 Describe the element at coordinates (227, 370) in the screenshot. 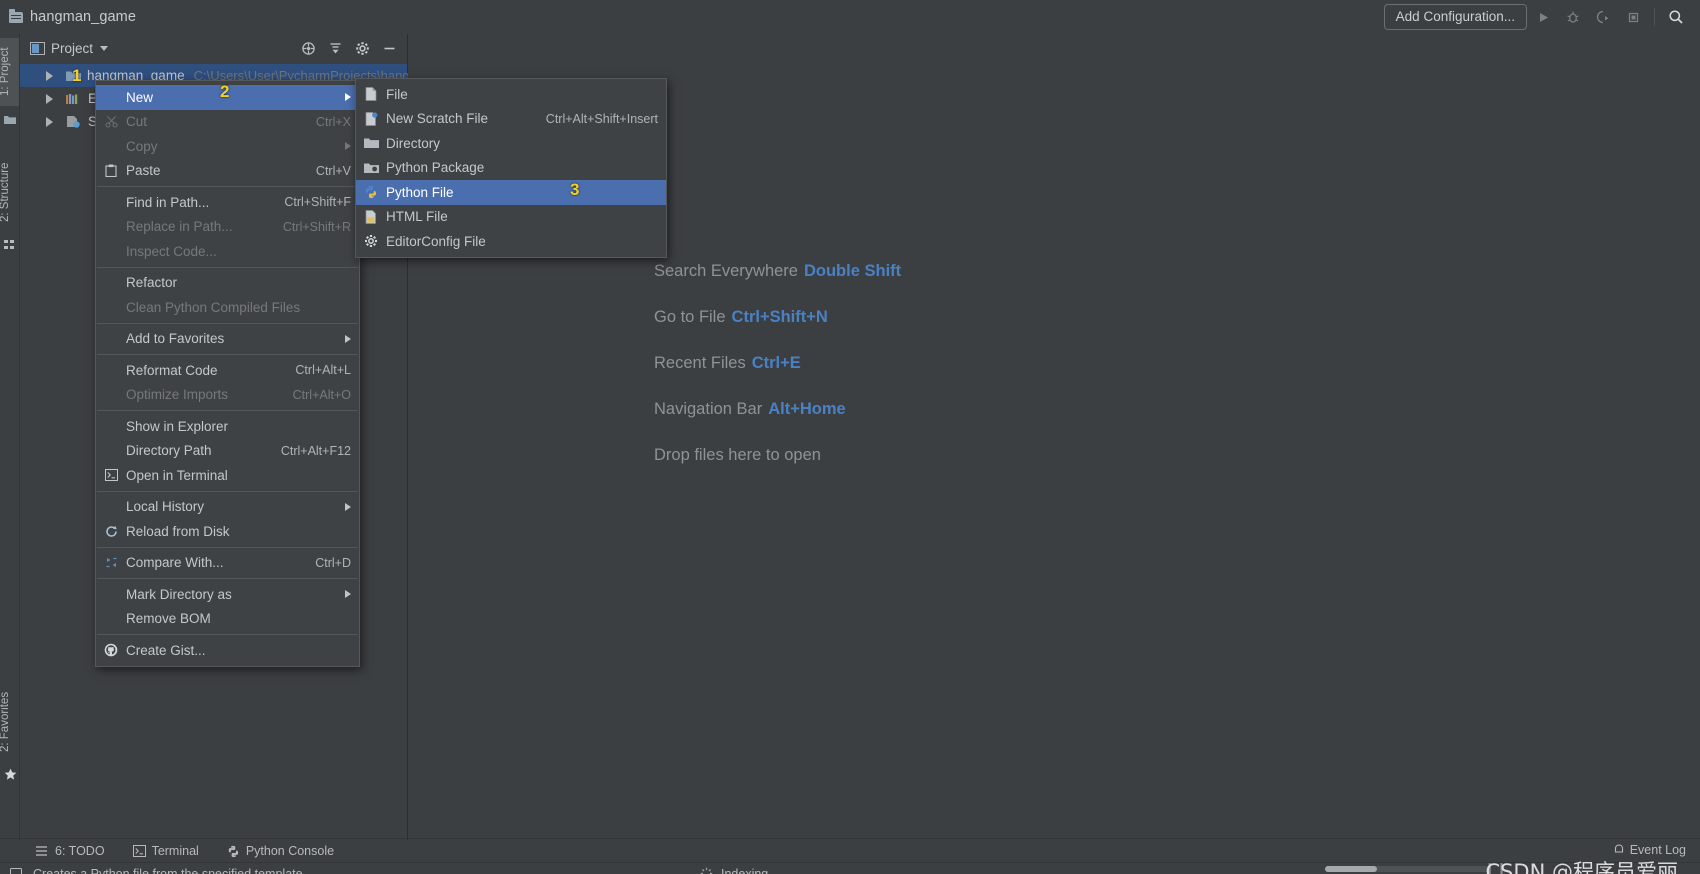

I see `menu-item-reformat-code: Reformat Code Ctrl+Alt+L` at that location.